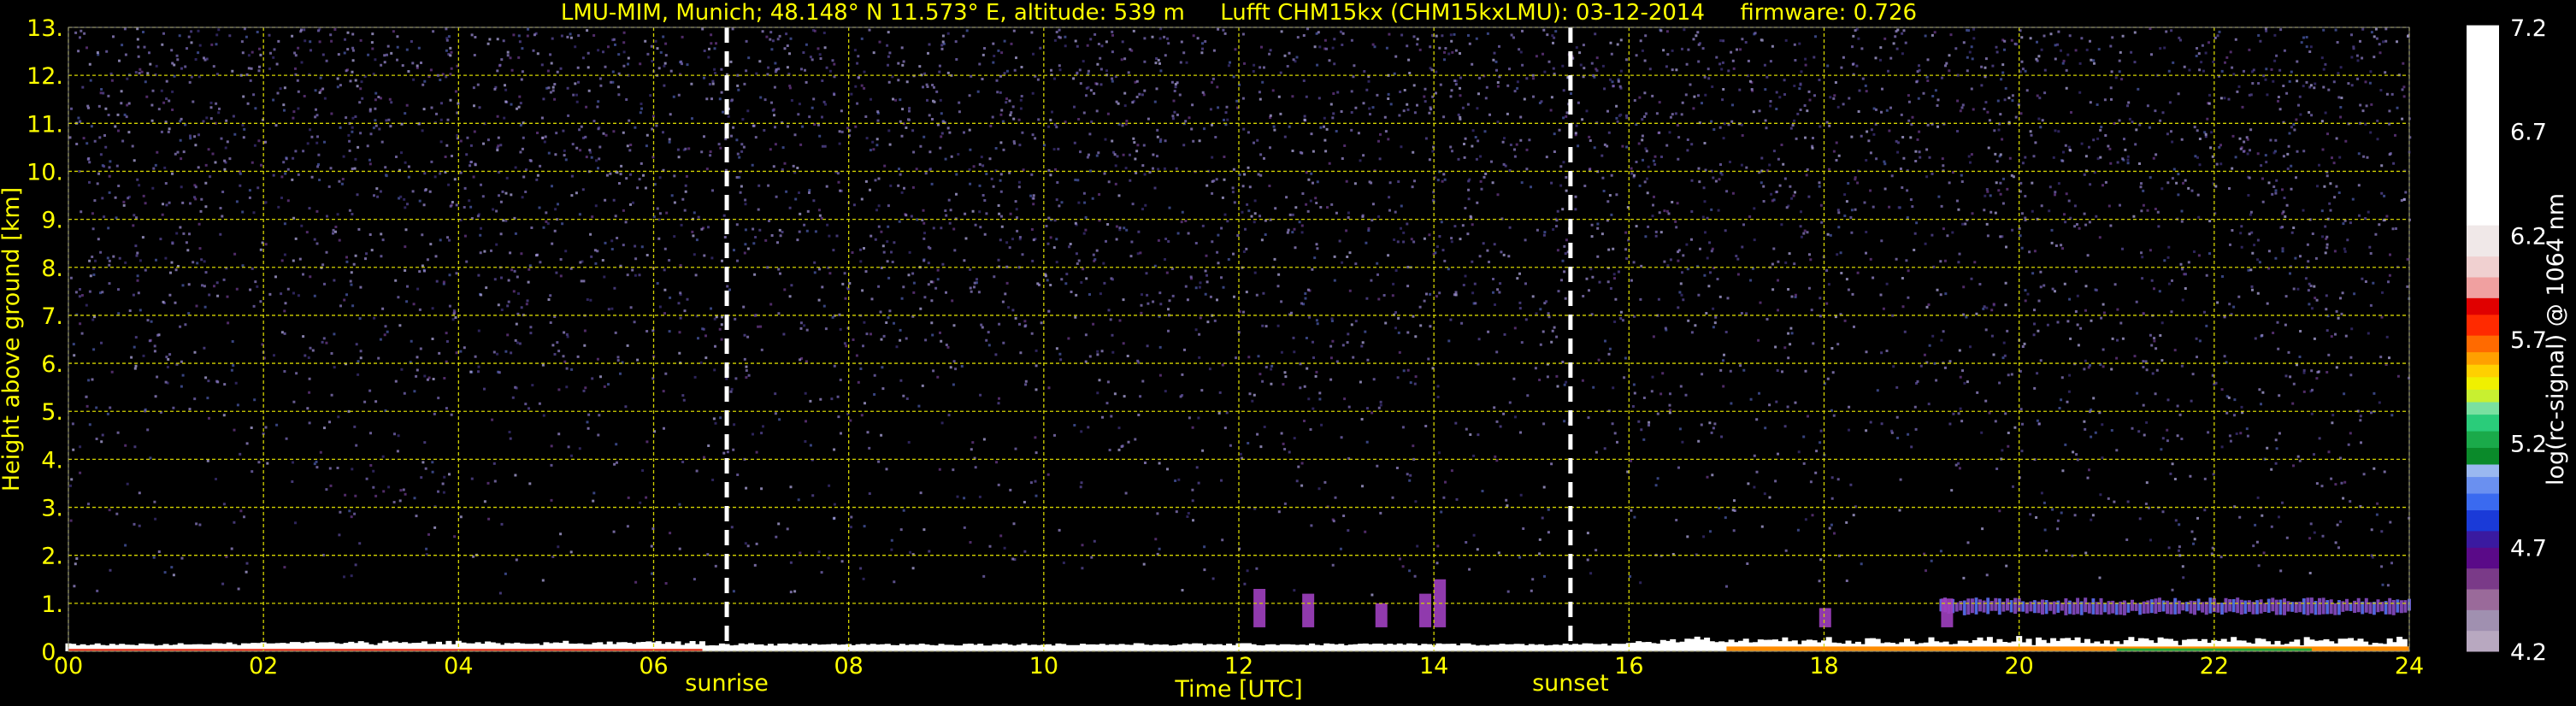 This screenshot has height=706, width=2576. I want to click on colorbar-tick-label: 5.7, so click(2528, 340).